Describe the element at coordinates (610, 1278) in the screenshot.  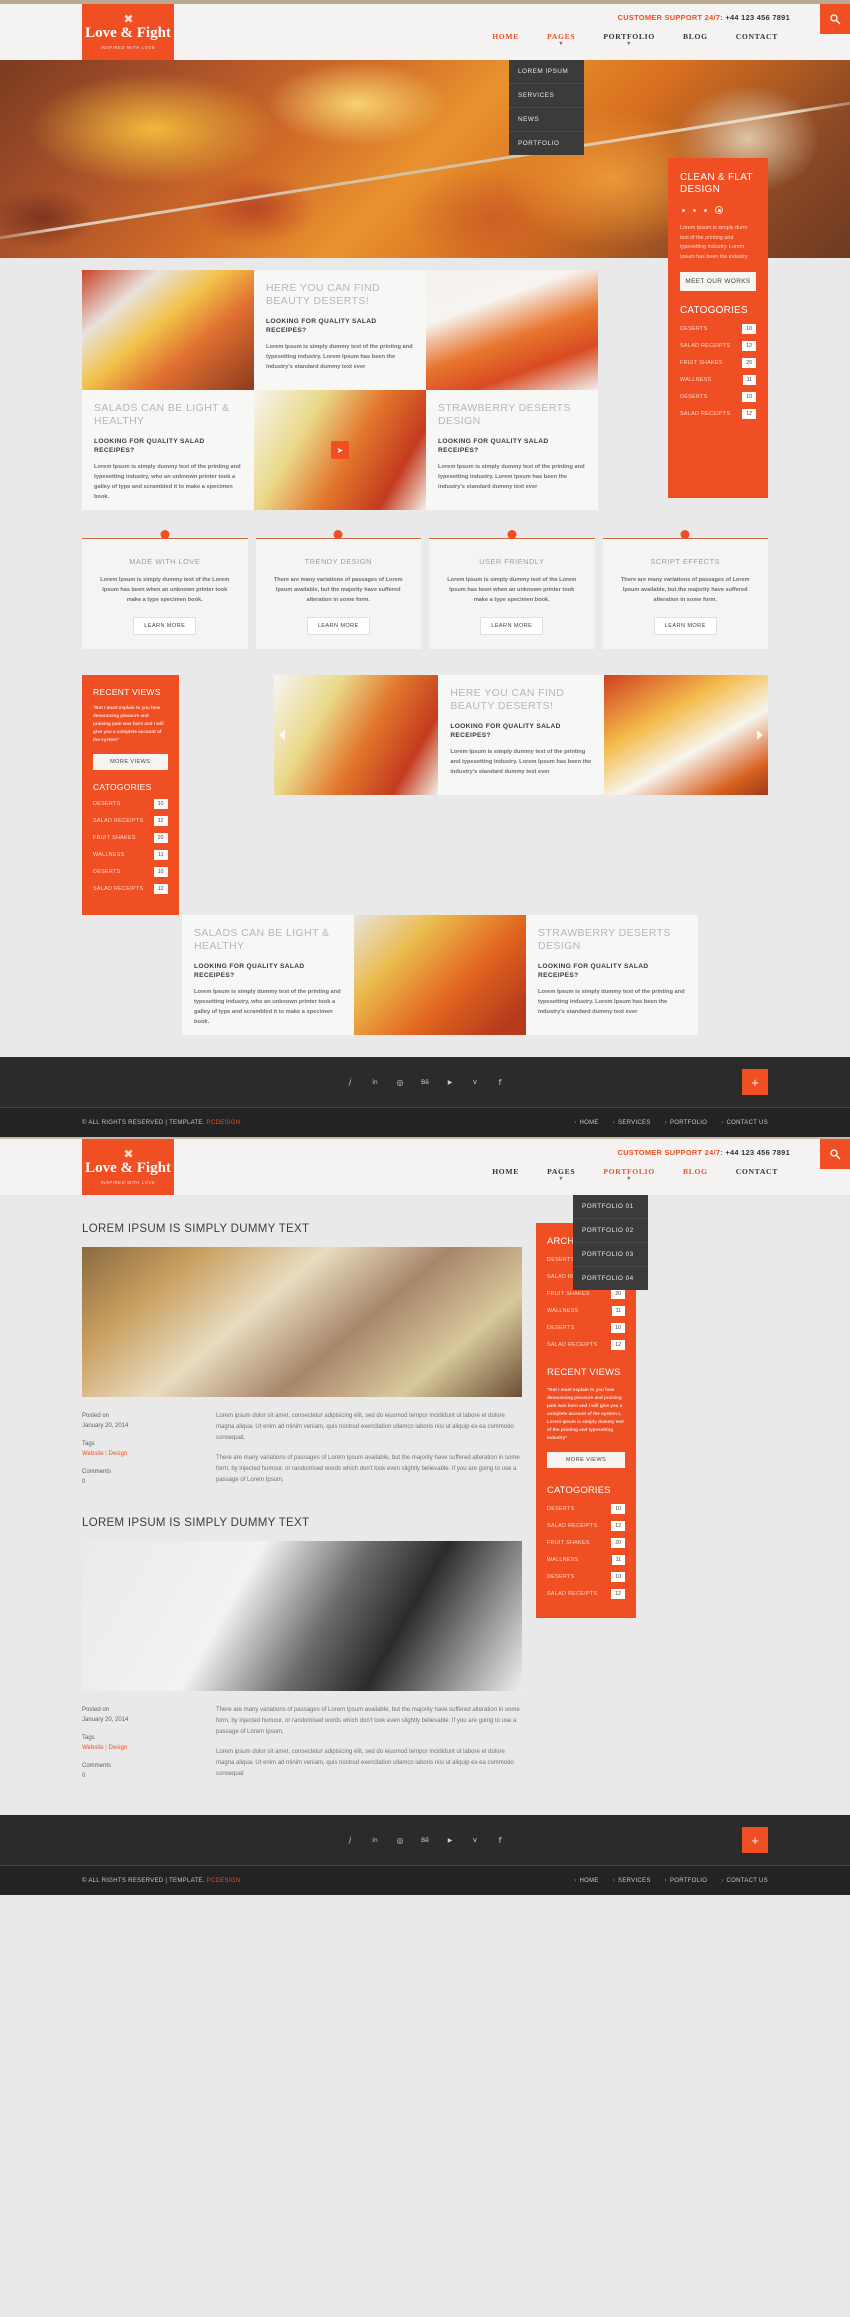
I see `dropdown-item-portfolio-04: PORTFOLIO 04` at that location.